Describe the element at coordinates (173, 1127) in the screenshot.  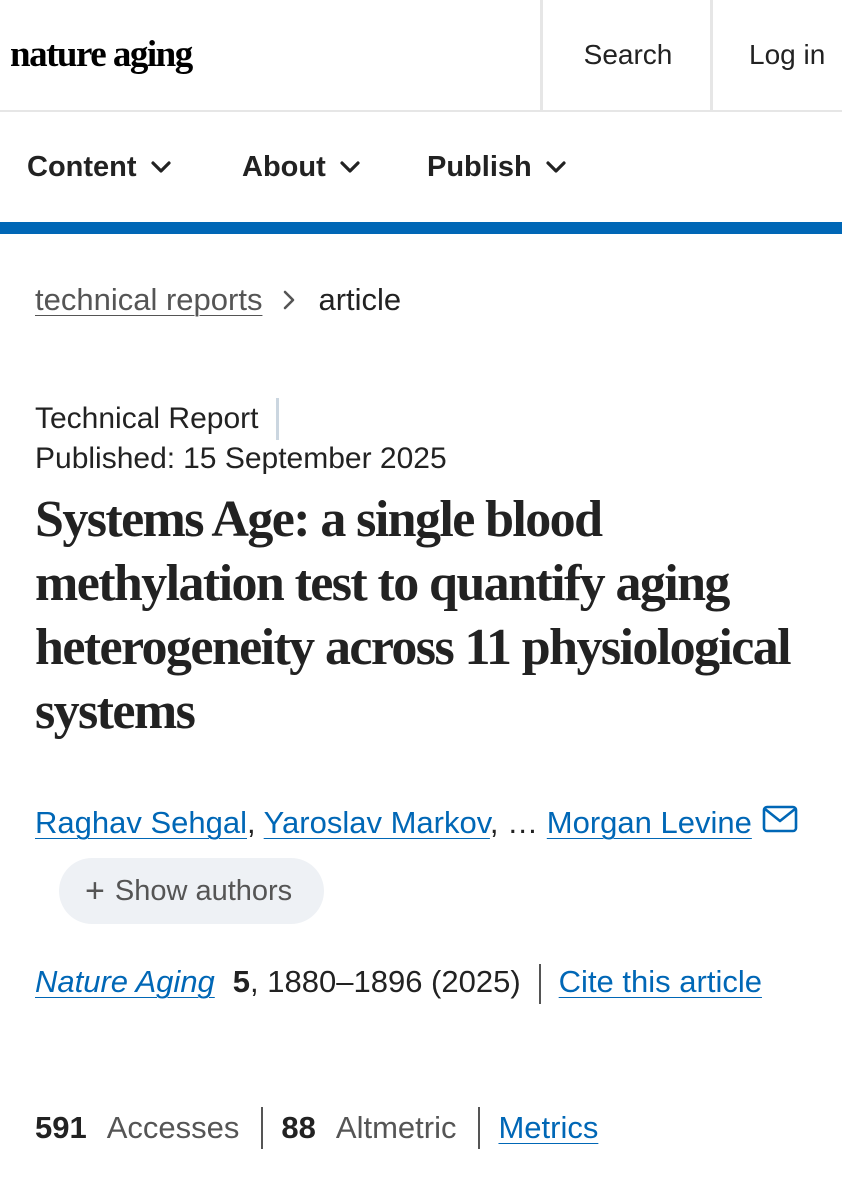
I see `accesses-label: Accesses` at that location.